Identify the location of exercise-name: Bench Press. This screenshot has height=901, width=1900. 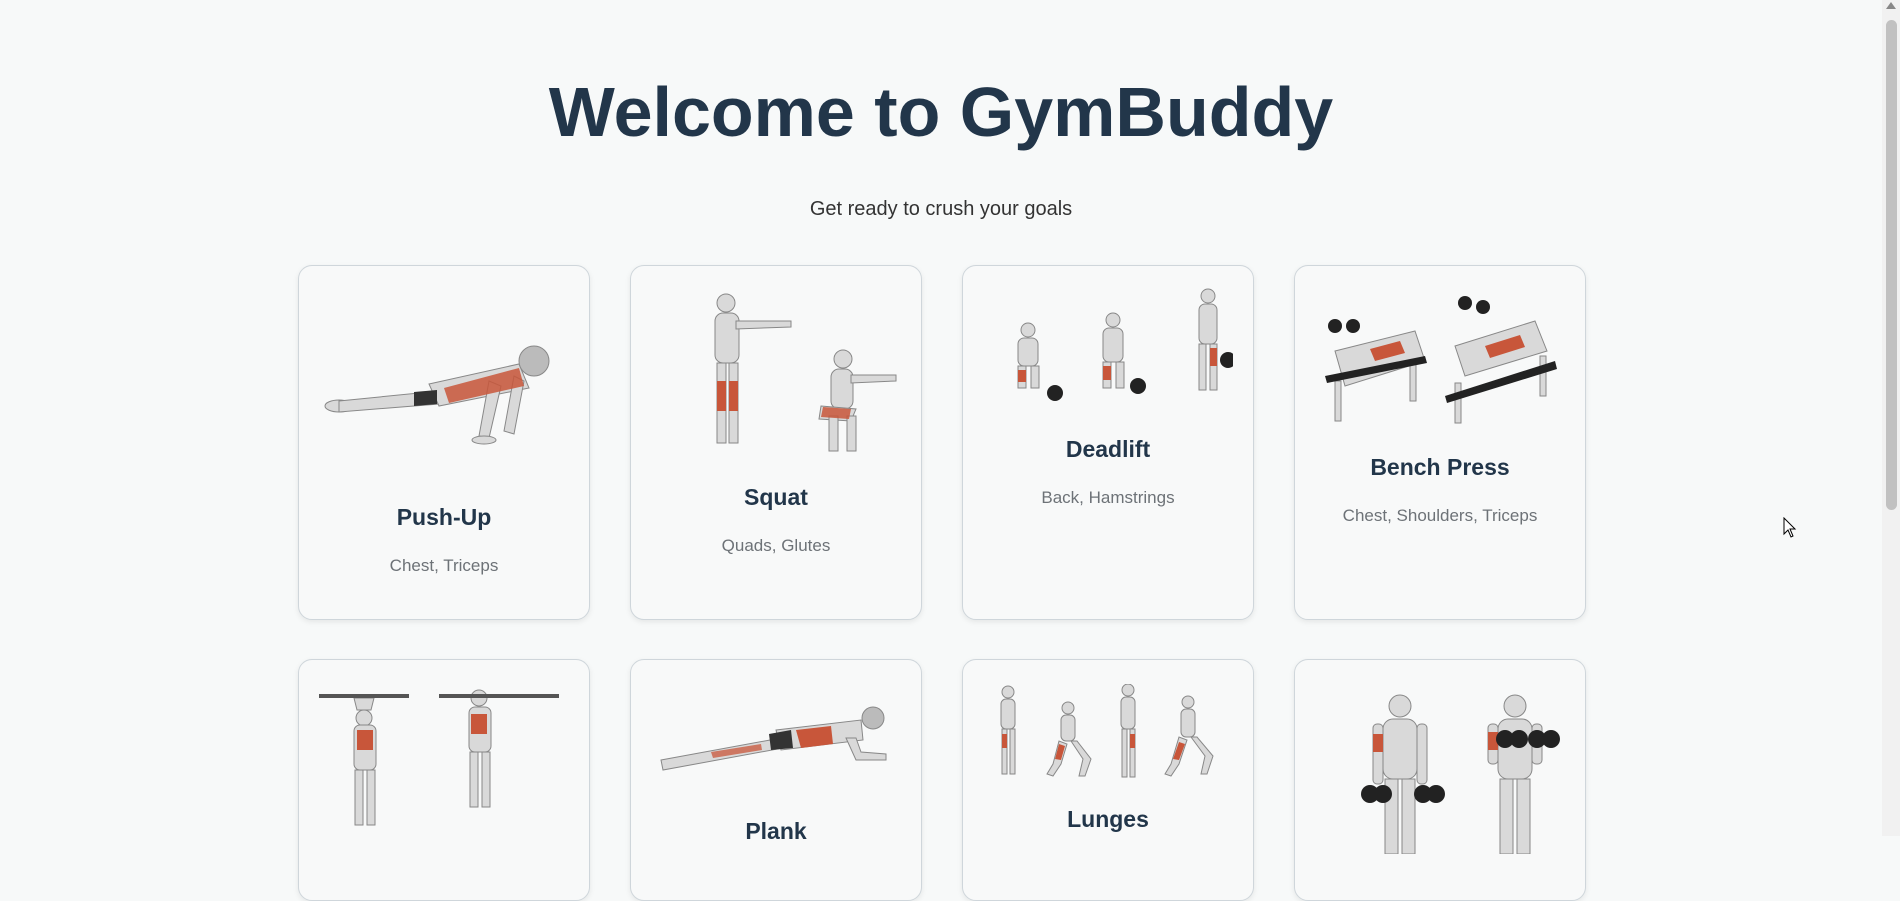
(1440, 467).